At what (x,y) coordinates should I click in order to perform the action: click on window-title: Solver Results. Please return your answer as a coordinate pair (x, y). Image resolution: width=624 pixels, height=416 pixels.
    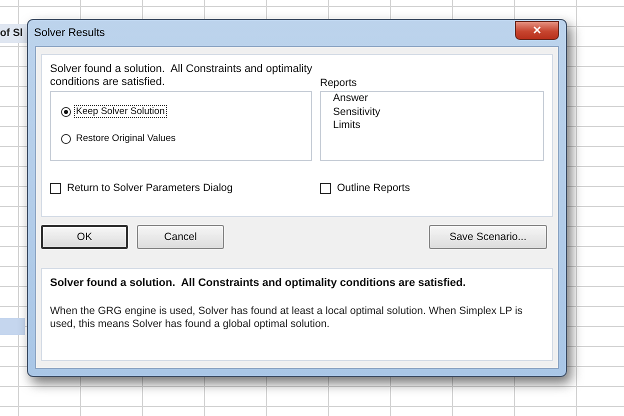
    Looking at the image, I should click on (69, 33).